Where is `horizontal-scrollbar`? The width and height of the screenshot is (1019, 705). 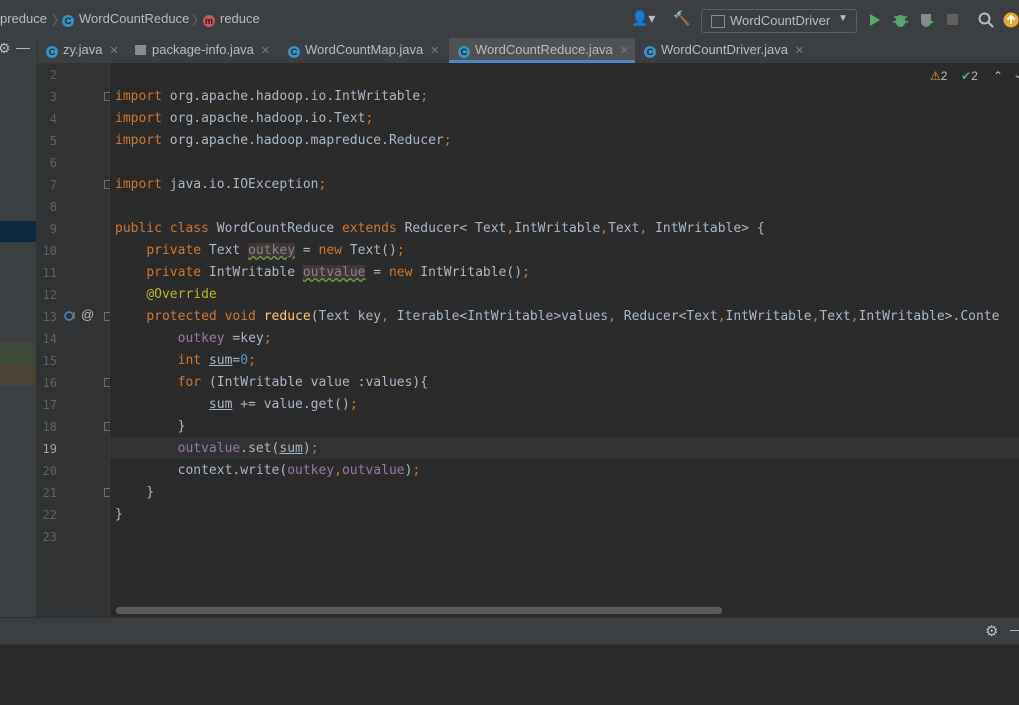 horizontal-scrollbar is located at coordinates (419, 610).